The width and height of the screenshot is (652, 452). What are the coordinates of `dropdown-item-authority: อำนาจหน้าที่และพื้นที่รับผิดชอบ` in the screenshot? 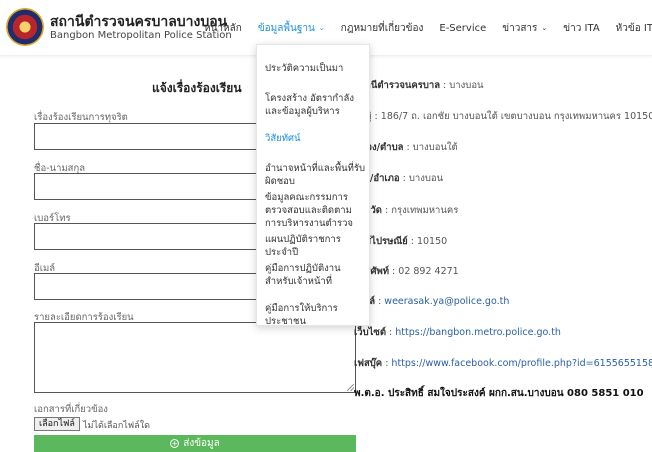 It's located at (316, 175).